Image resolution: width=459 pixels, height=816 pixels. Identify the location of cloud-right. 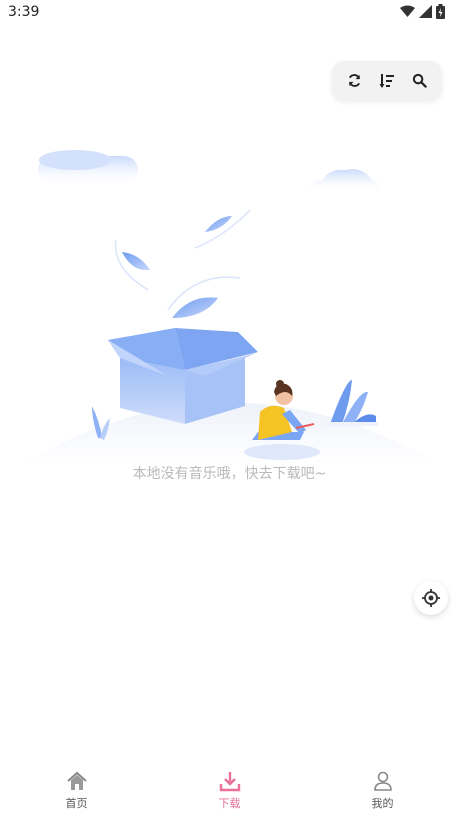
(345, 180).